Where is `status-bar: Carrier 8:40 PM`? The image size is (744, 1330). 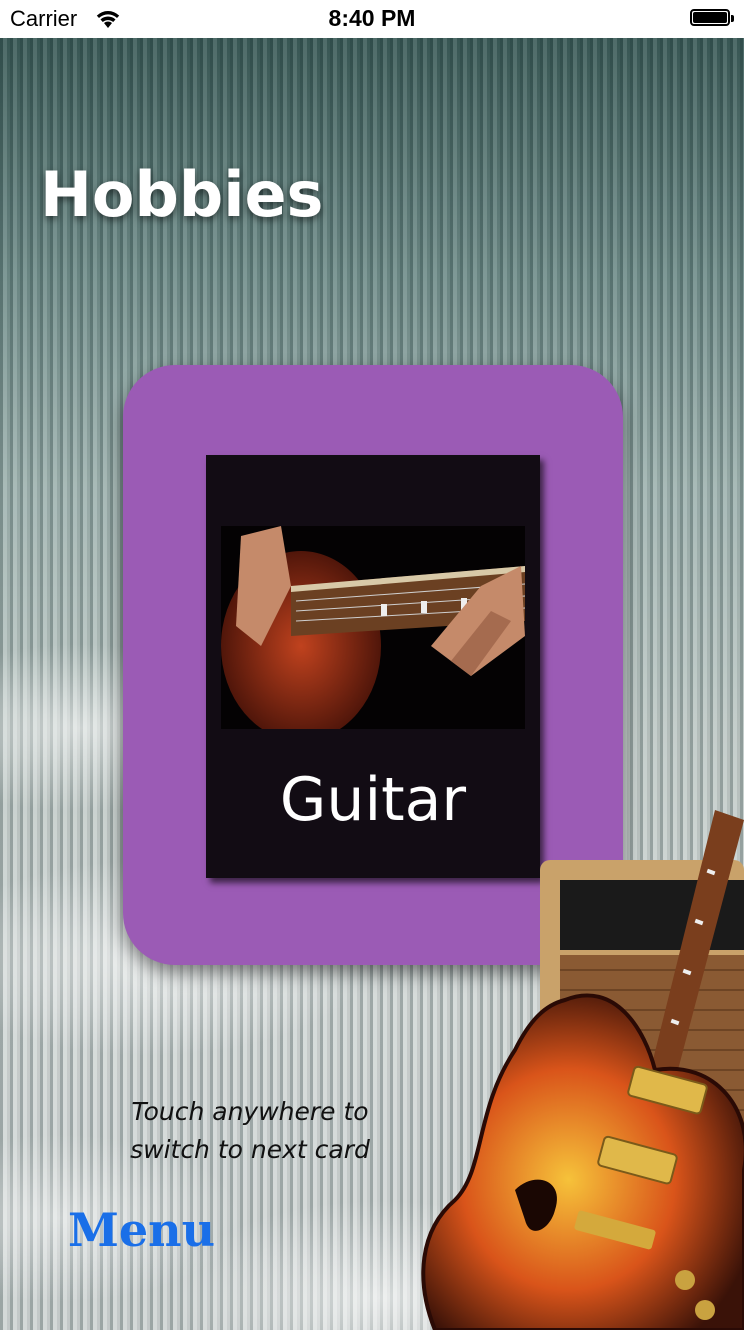 status-bar: Carrier 8:40 PM is located at coordinates (372, 19).